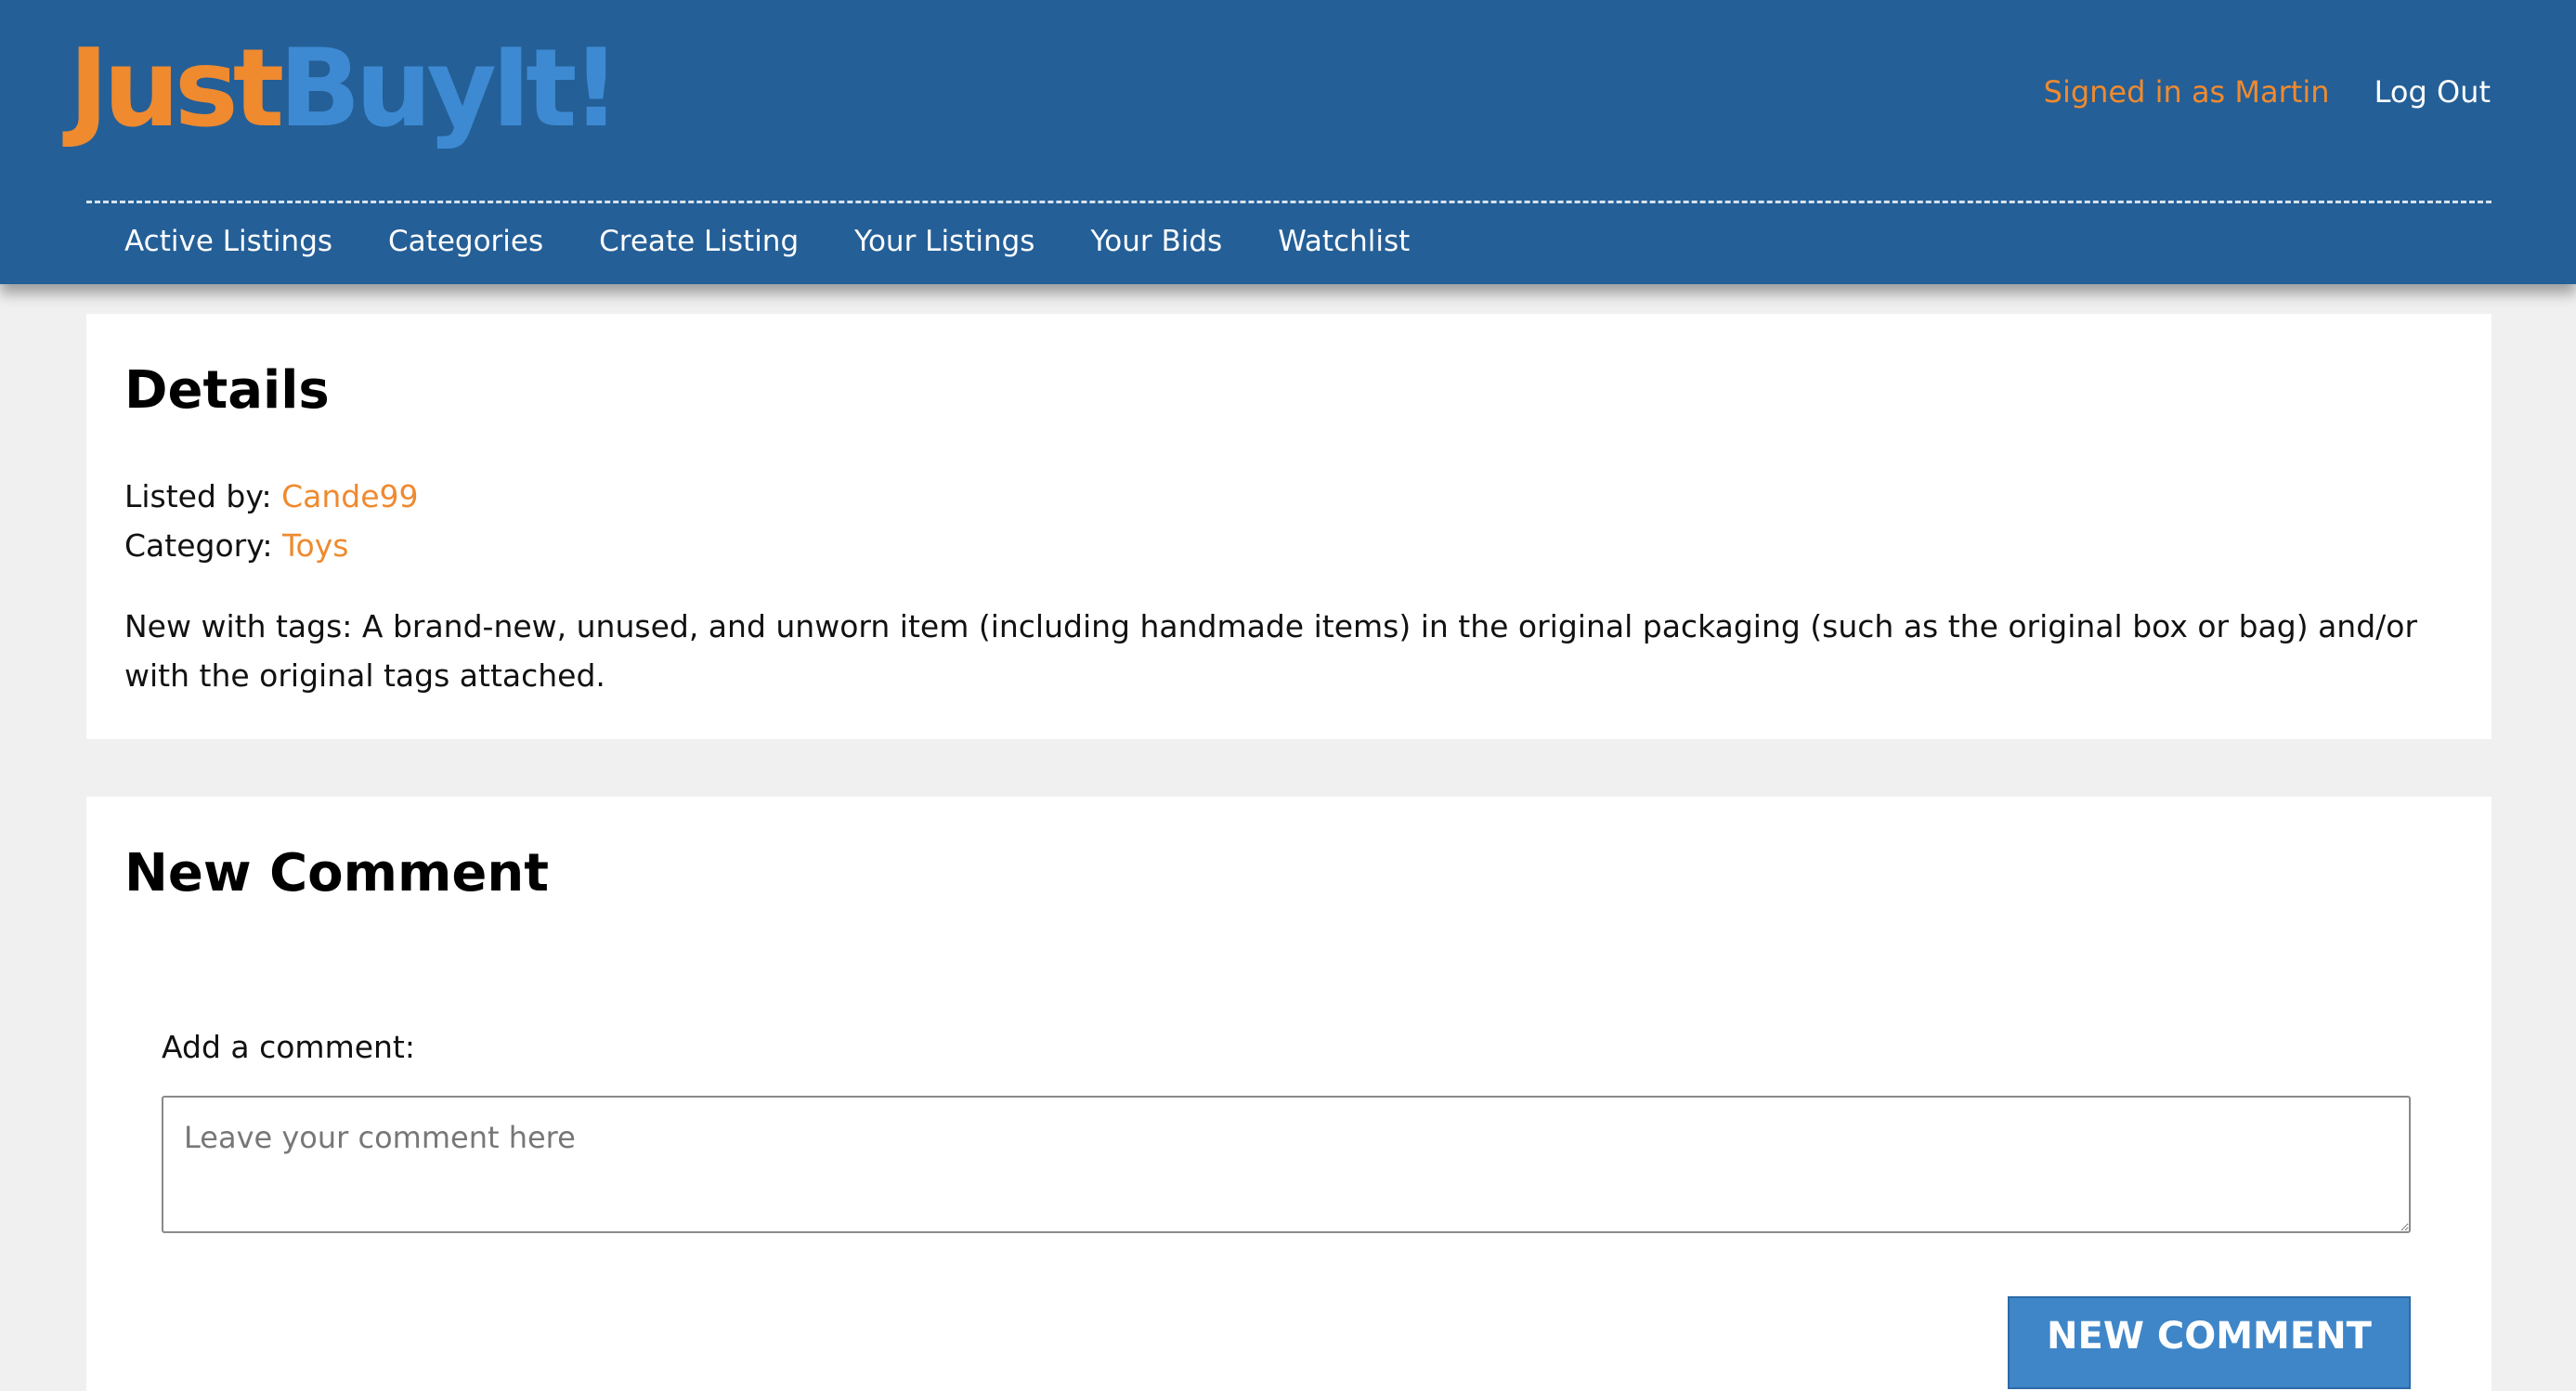 Image resolution: width=2576 pixels, height=1391 pixels. Describe the element at coordinates (228, 241) in the screenshot. I see `nav-active-listings: Active Listings` at that location.